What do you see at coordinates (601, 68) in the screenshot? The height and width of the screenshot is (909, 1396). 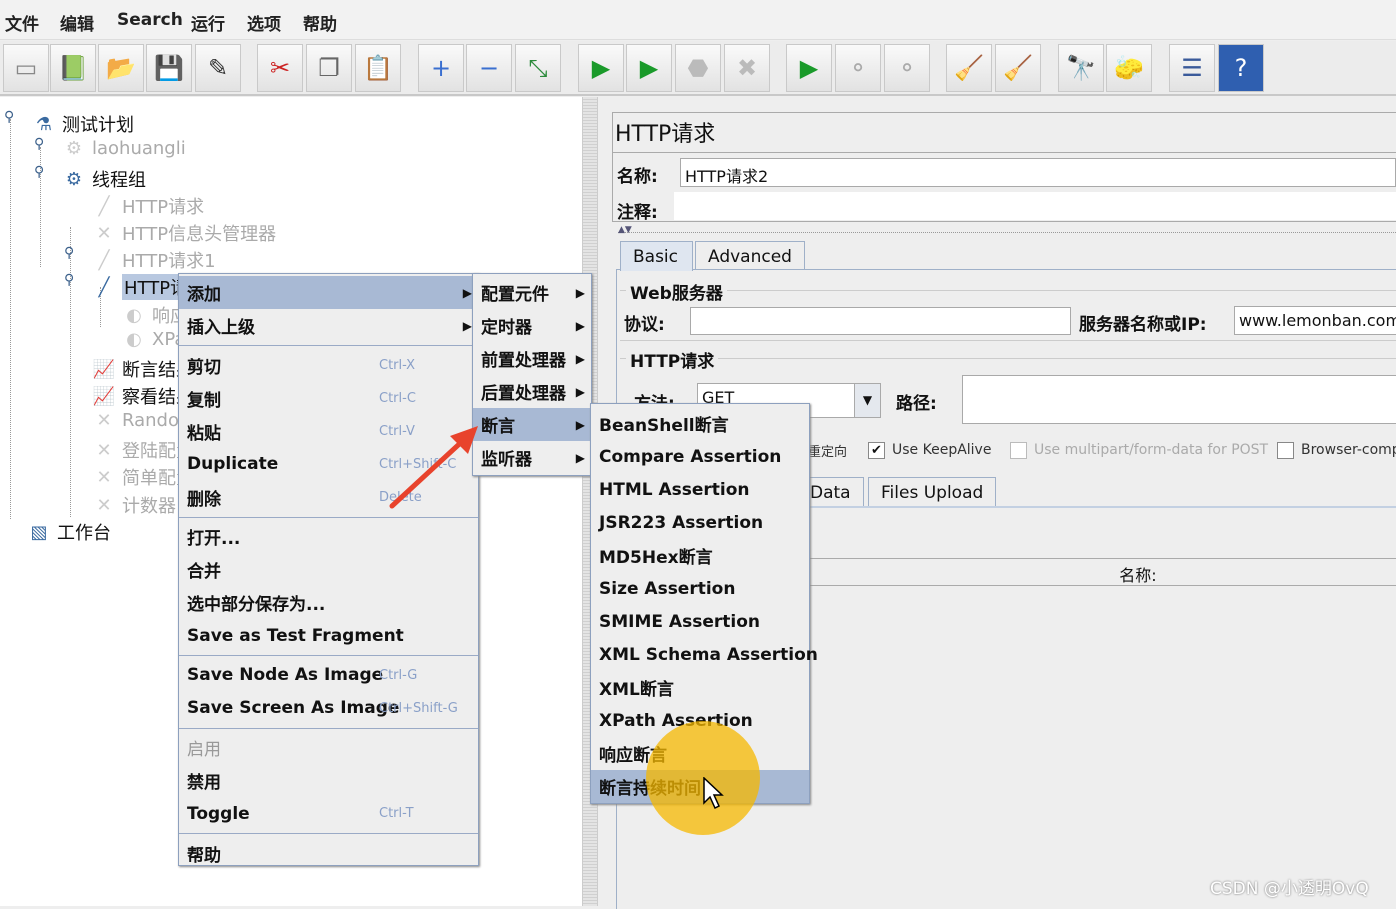 I see `start-button: ▶` at bounding box center [601, 68].